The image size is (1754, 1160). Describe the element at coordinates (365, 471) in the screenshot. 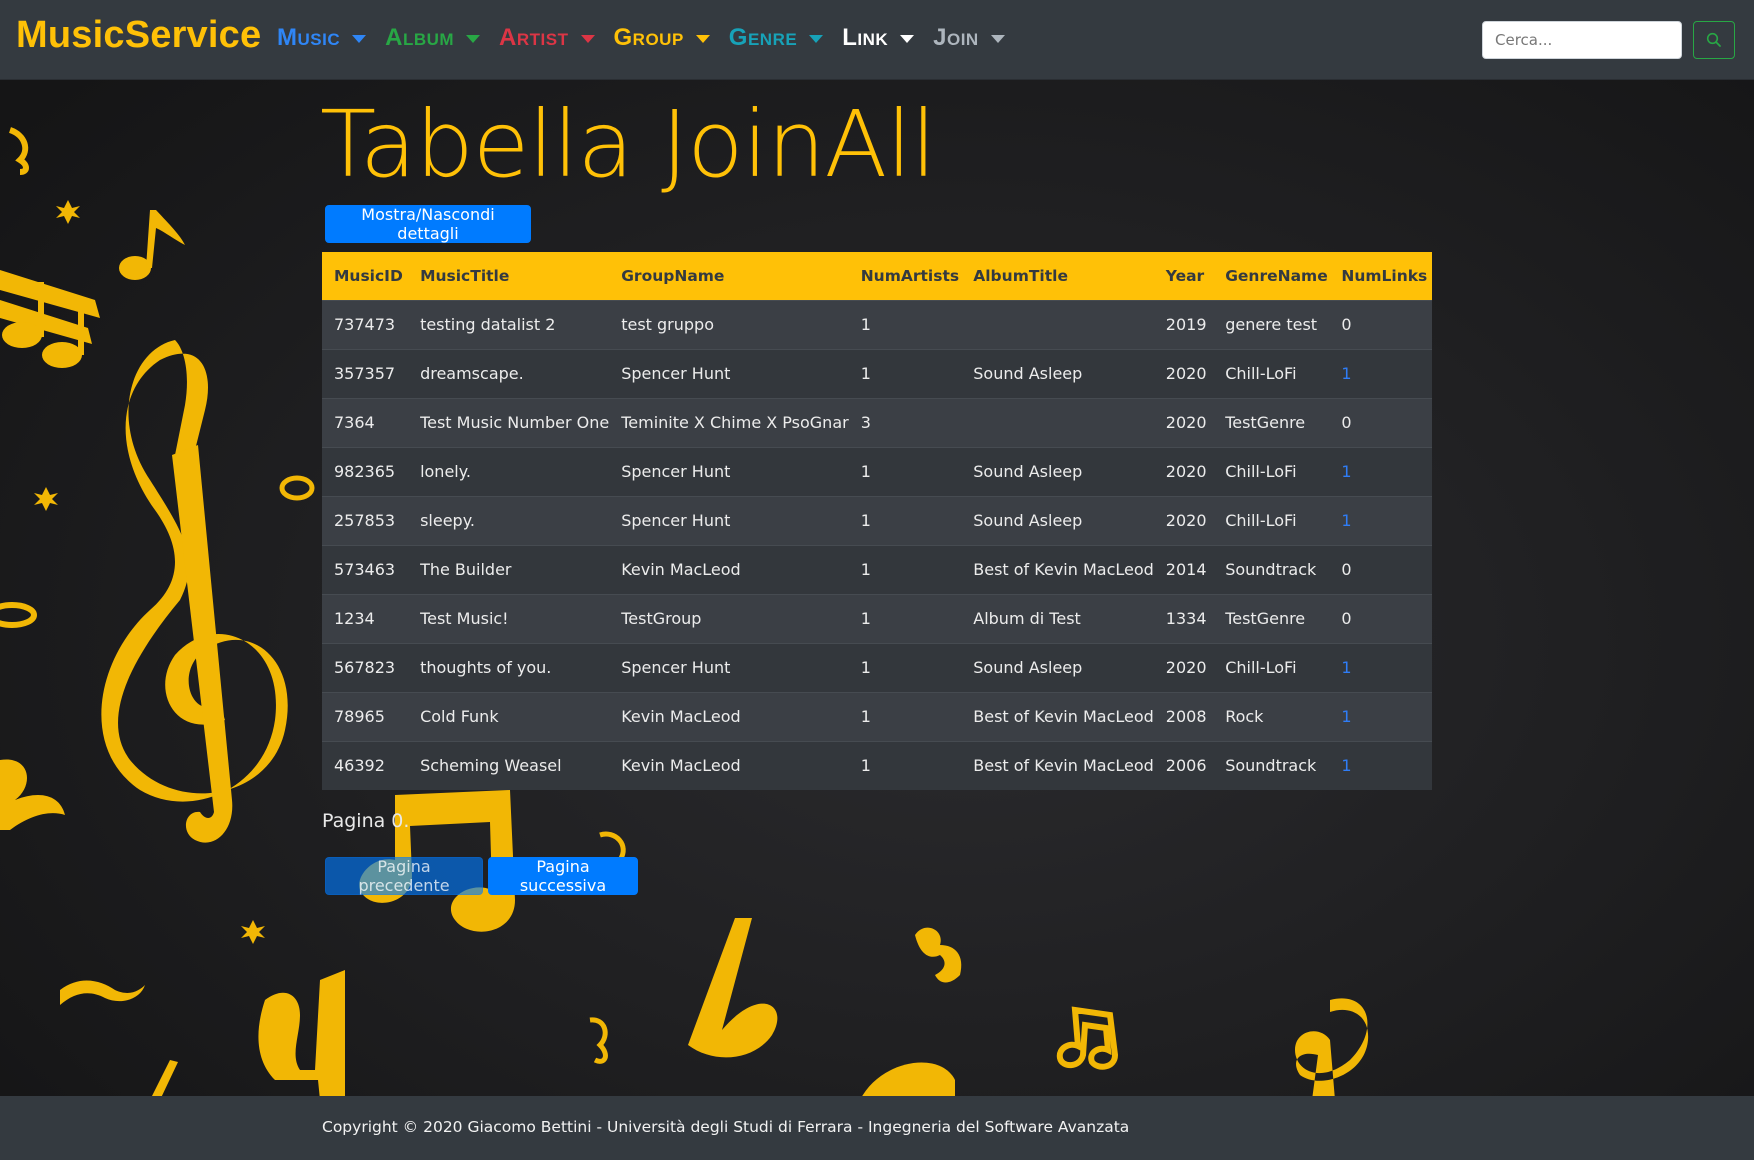

I see `table-cell: 982365` at that location.